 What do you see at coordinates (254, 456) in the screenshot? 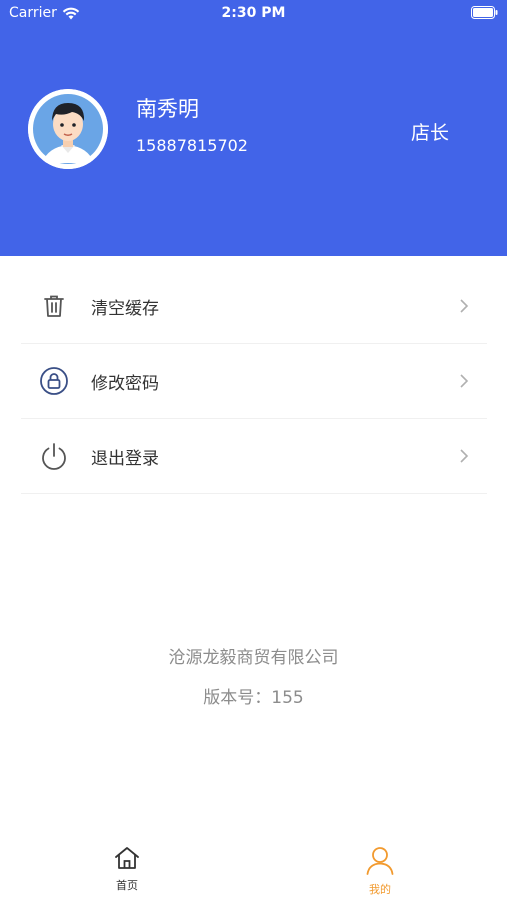
I see `menu-item-logout: 退出登录` at bounding box center [254, 456].